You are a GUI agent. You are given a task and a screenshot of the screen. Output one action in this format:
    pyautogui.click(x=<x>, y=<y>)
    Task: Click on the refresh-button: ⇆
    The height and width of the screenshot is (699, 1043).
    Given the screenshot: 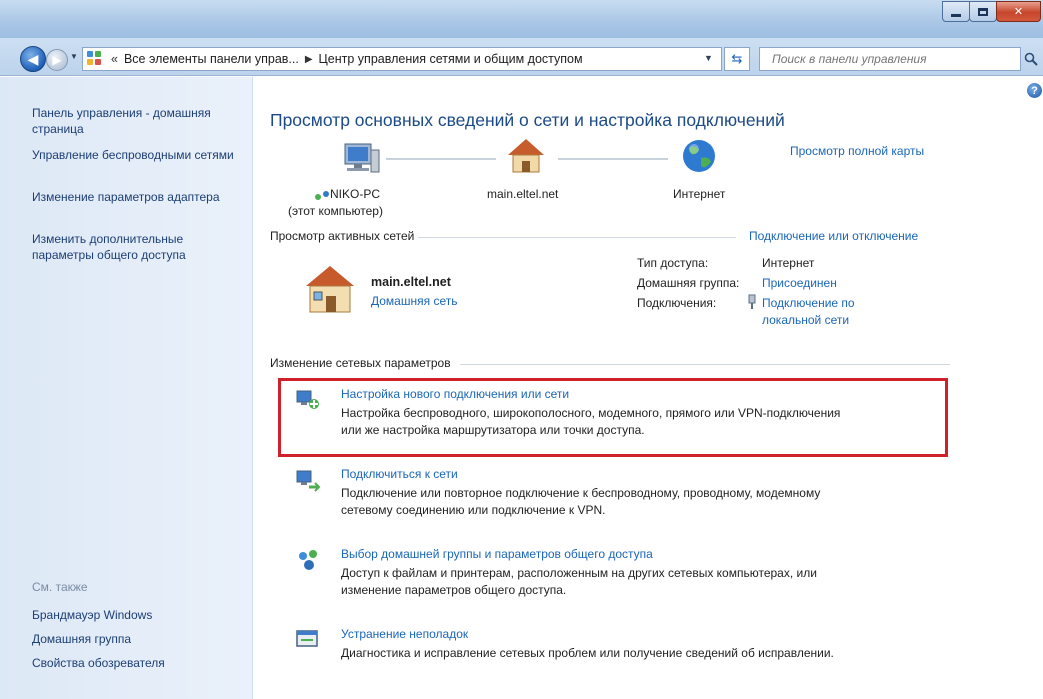 What is the action you would take?
    pyautogui.click(x=737, y=59)
    